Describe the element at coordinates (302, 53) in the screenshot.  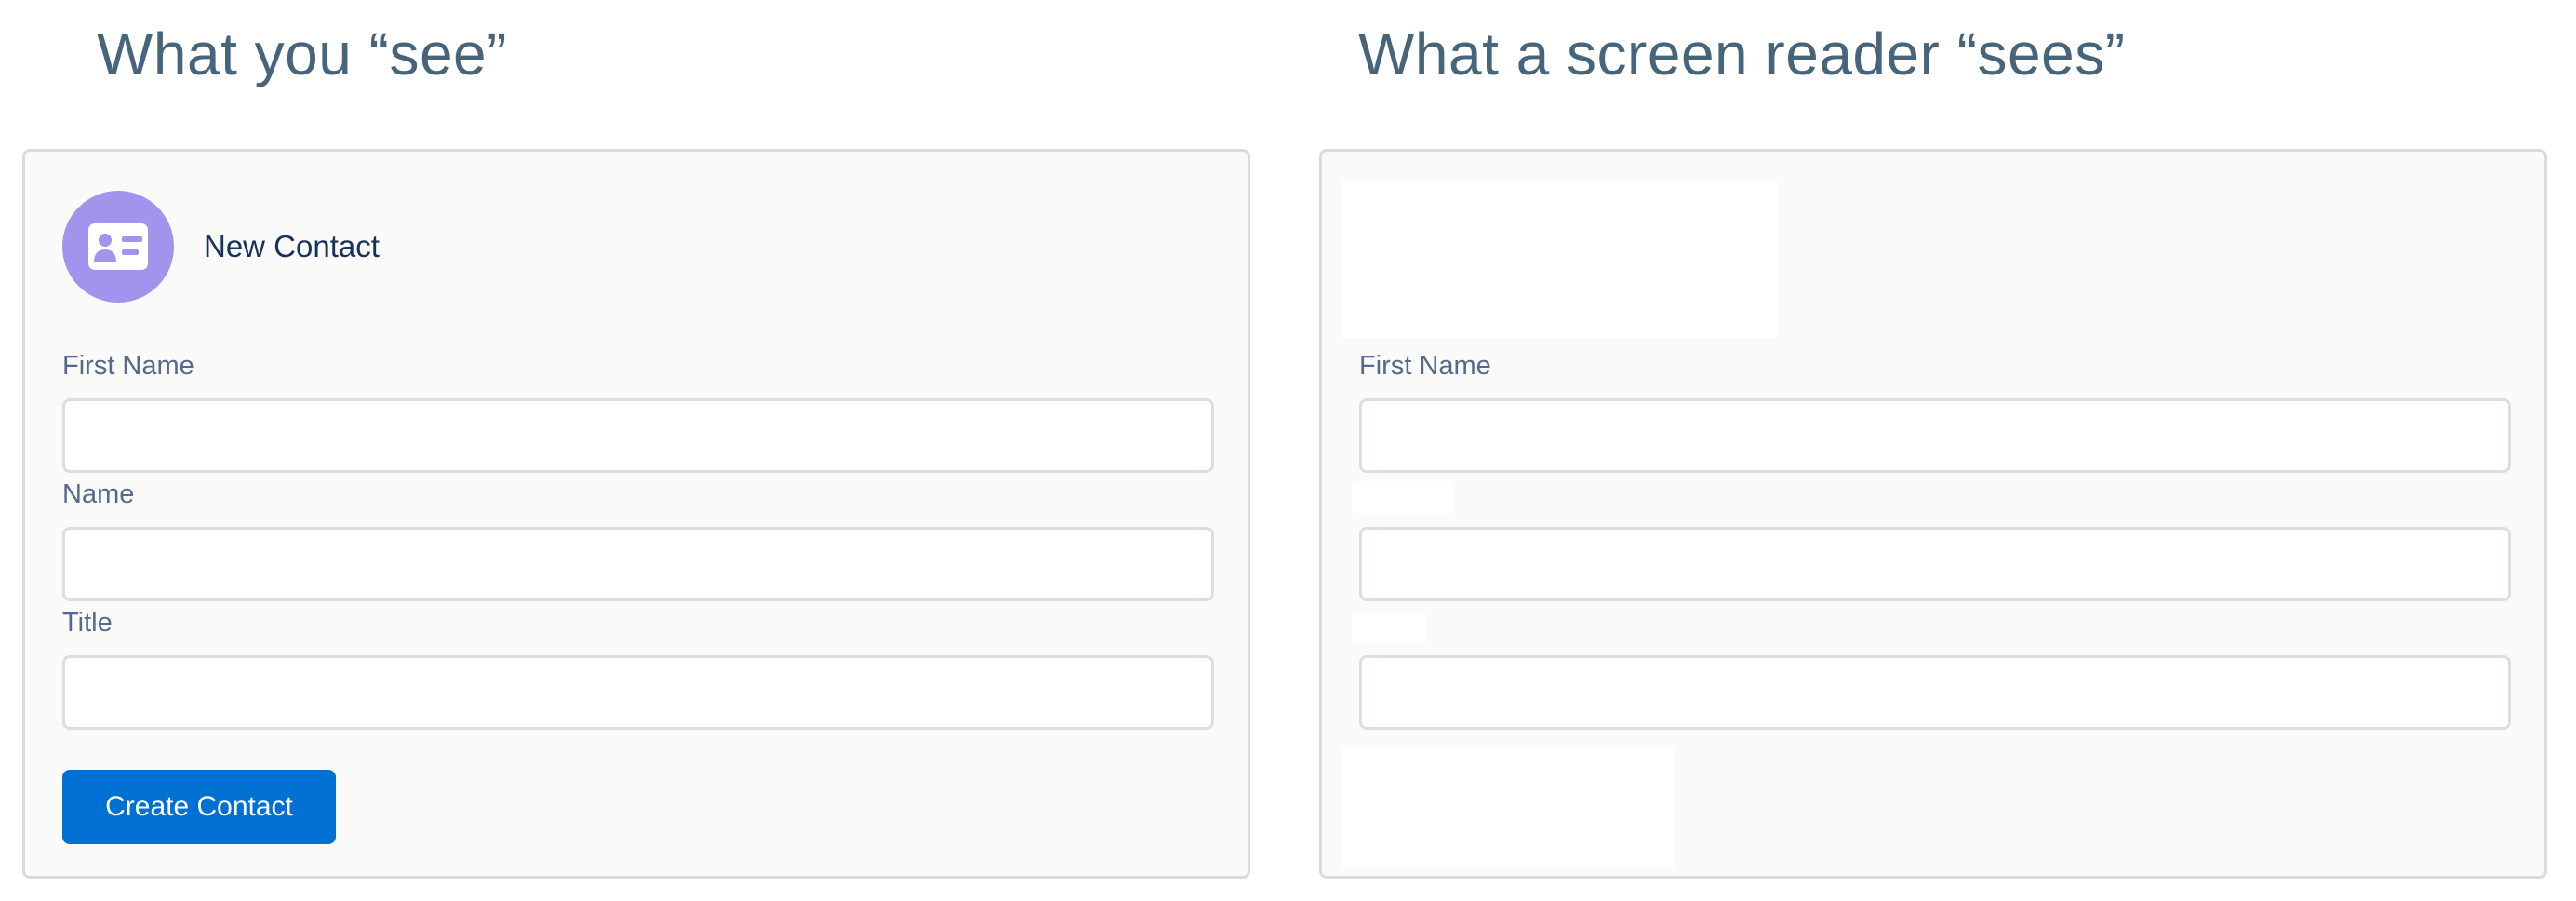
I see `see-heading: What you “see”` at that location.